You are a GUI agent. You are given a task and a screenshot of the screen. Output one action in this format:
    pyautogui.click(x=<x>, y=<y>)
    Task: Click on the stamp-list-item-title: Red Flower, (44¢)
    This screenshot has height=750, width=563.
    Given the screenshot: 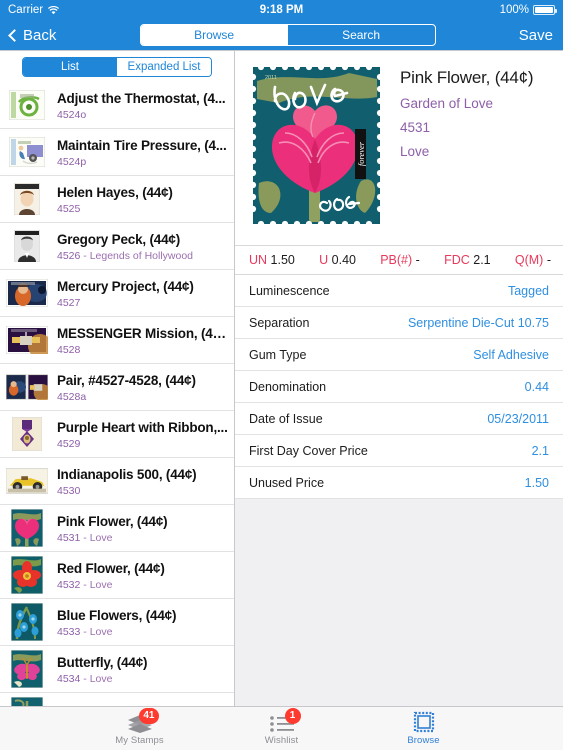 What is the action you would take?
    pyautogui.click(x=111, y=568)
    